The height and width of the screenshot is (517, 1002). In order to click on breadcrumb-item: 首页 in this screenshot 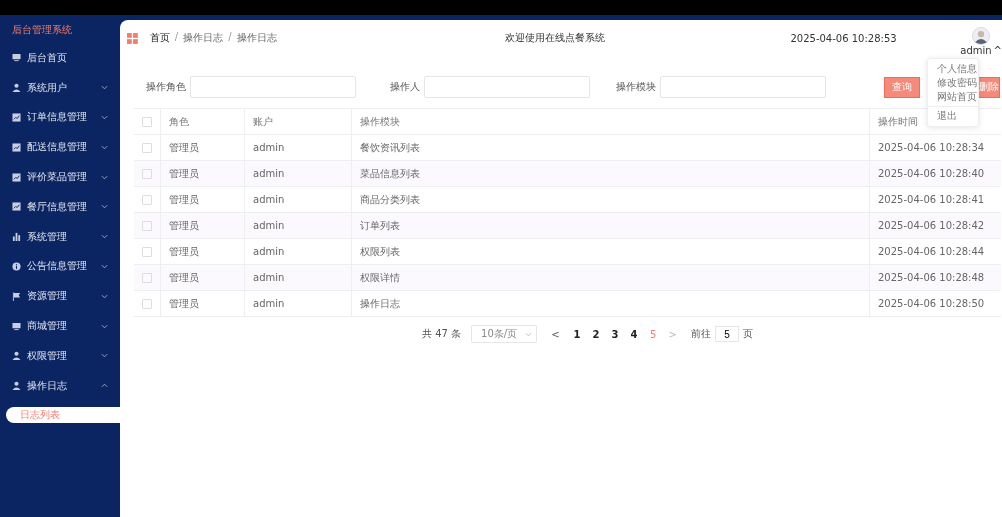, I will do `click(159, 38)`.